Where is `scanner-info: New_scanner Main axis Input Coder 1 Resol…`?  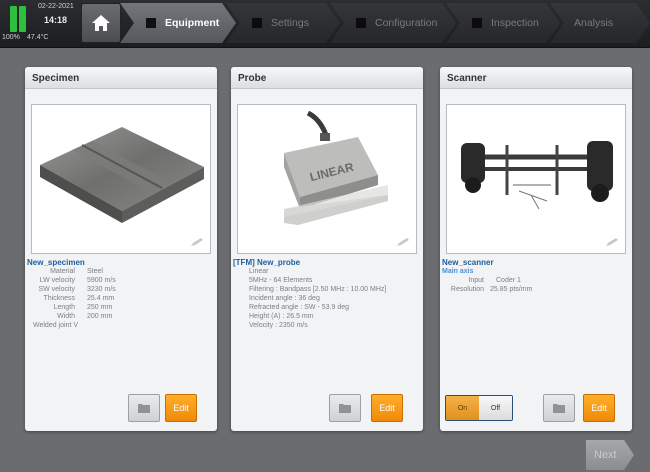
scanner-info: New_scanner Main axis Input Coder 1 Resol… is located at coordinates (536, 276).